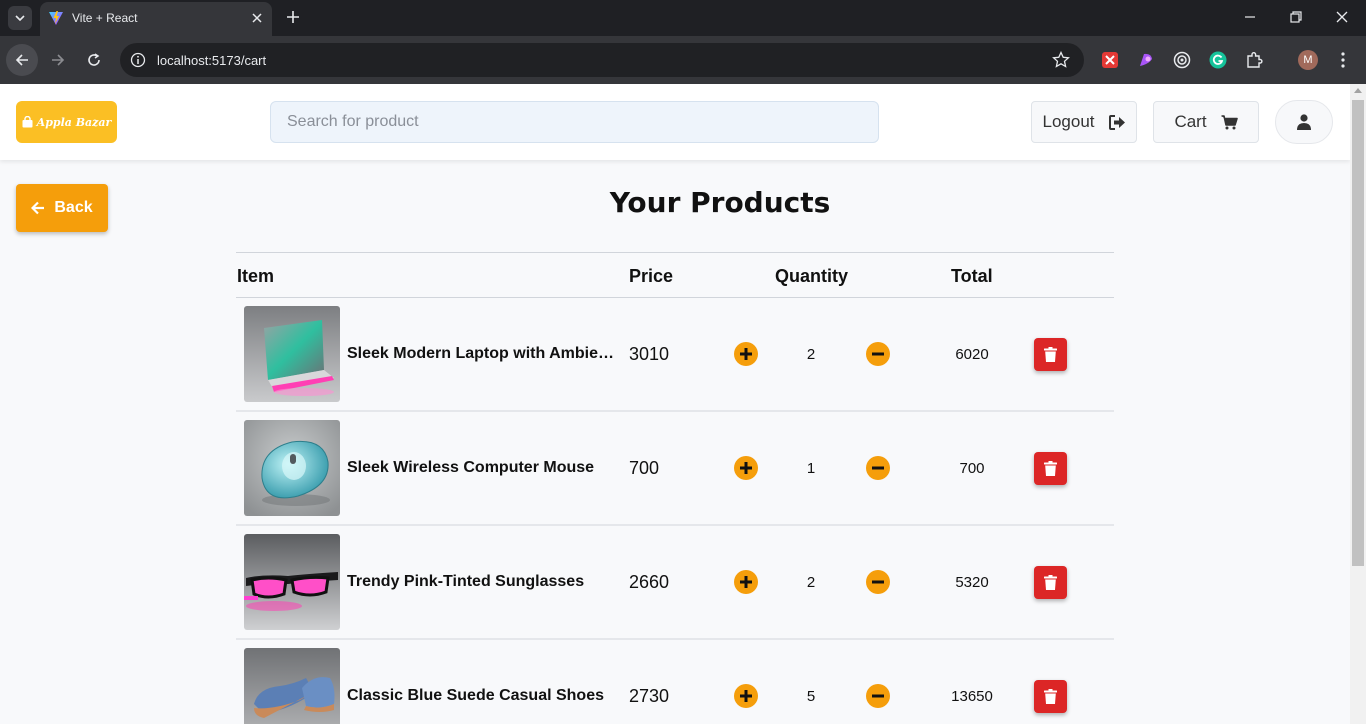 This screenshot has height=724, width=1366. What do you see at coordinates (1343, 60) in the screenshot?
I see `browser-menu-icon` at bounding box center [1343, 60].